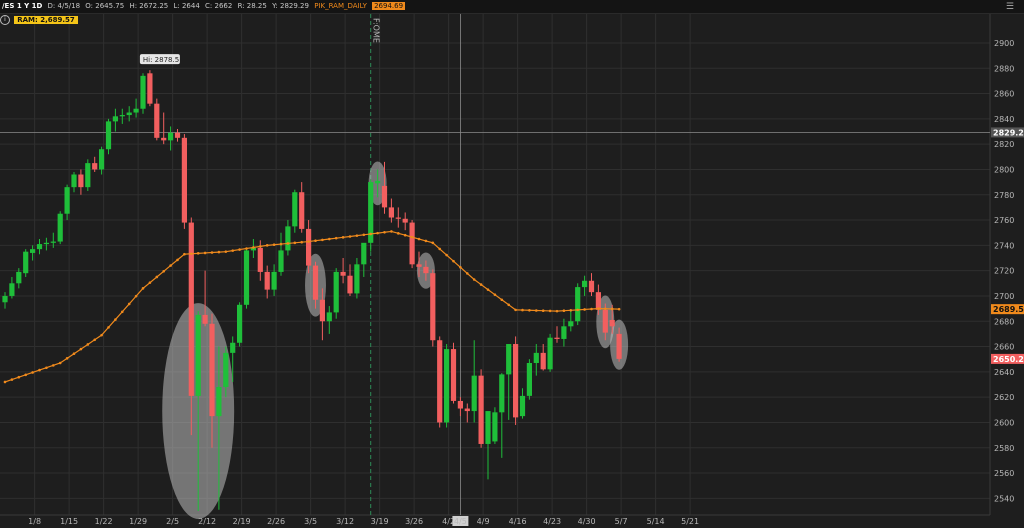 This screenshot has height=528, width=1024. Describe the element at coordinates (1004, 43) in the screenshot. I see `y-tick-label: 2900` at that location.